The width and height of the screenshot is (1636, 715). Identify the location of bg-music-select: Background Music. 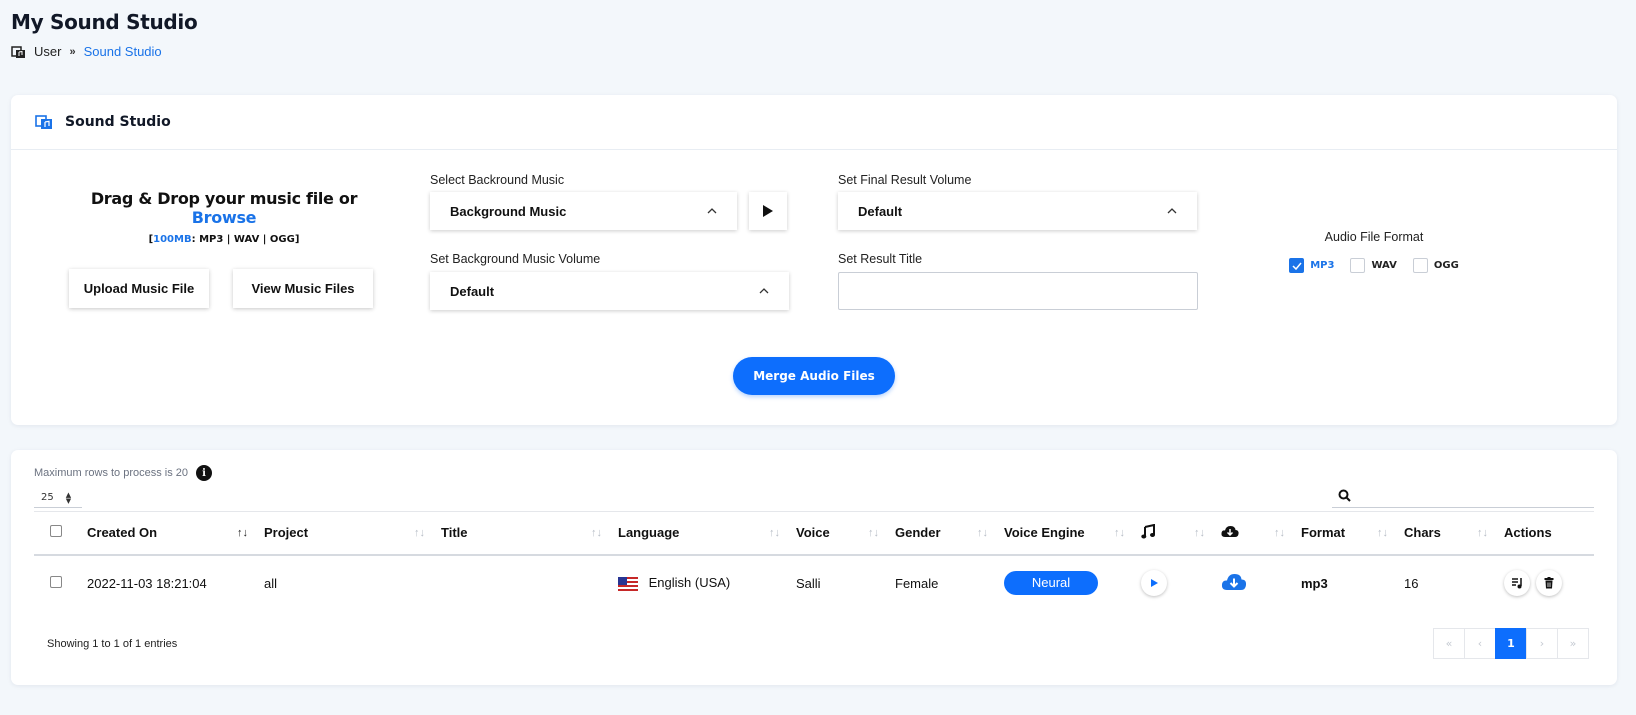
(583, 211).